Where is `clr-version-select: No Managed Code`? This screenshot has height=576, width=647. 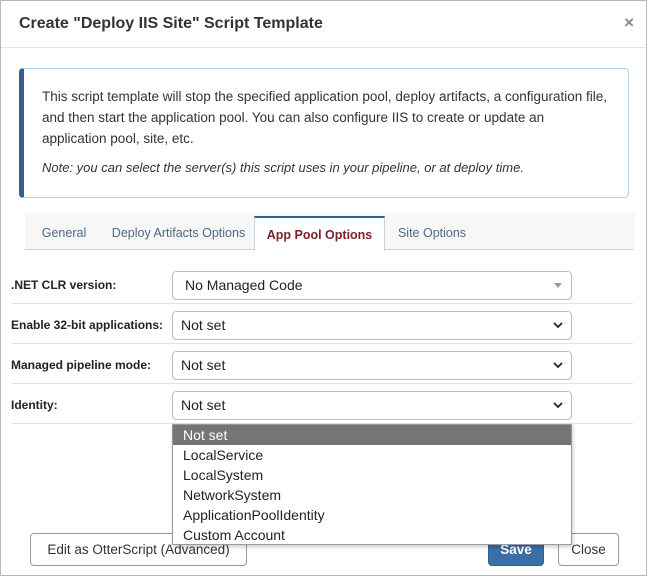
clr-version-select: No Managed Code is located at coordinates (372, 285).